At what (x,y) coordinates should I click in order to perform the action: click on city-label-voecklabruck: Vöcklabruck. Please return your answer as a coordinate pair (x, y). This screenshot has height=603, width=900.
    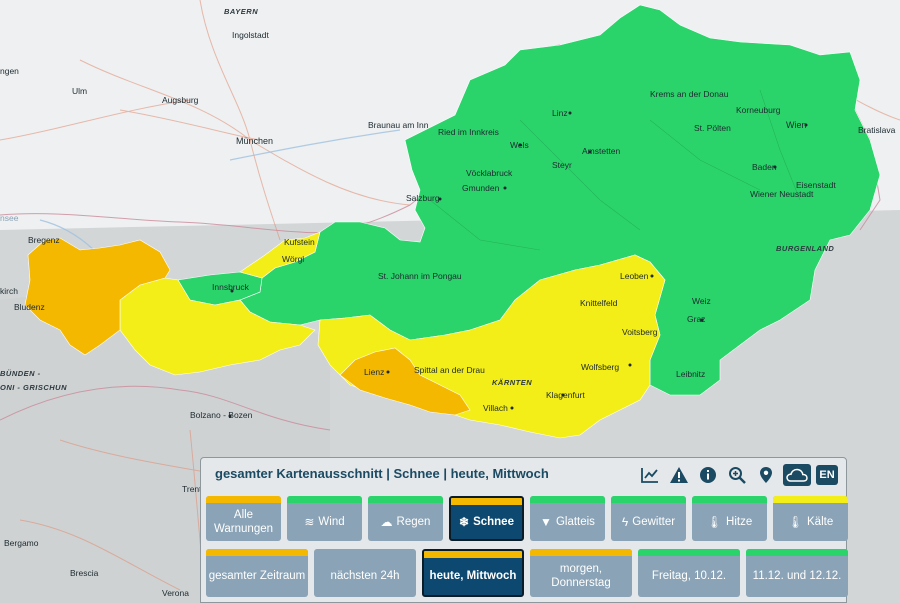
    Looking at the image, I should click on (489, 173).